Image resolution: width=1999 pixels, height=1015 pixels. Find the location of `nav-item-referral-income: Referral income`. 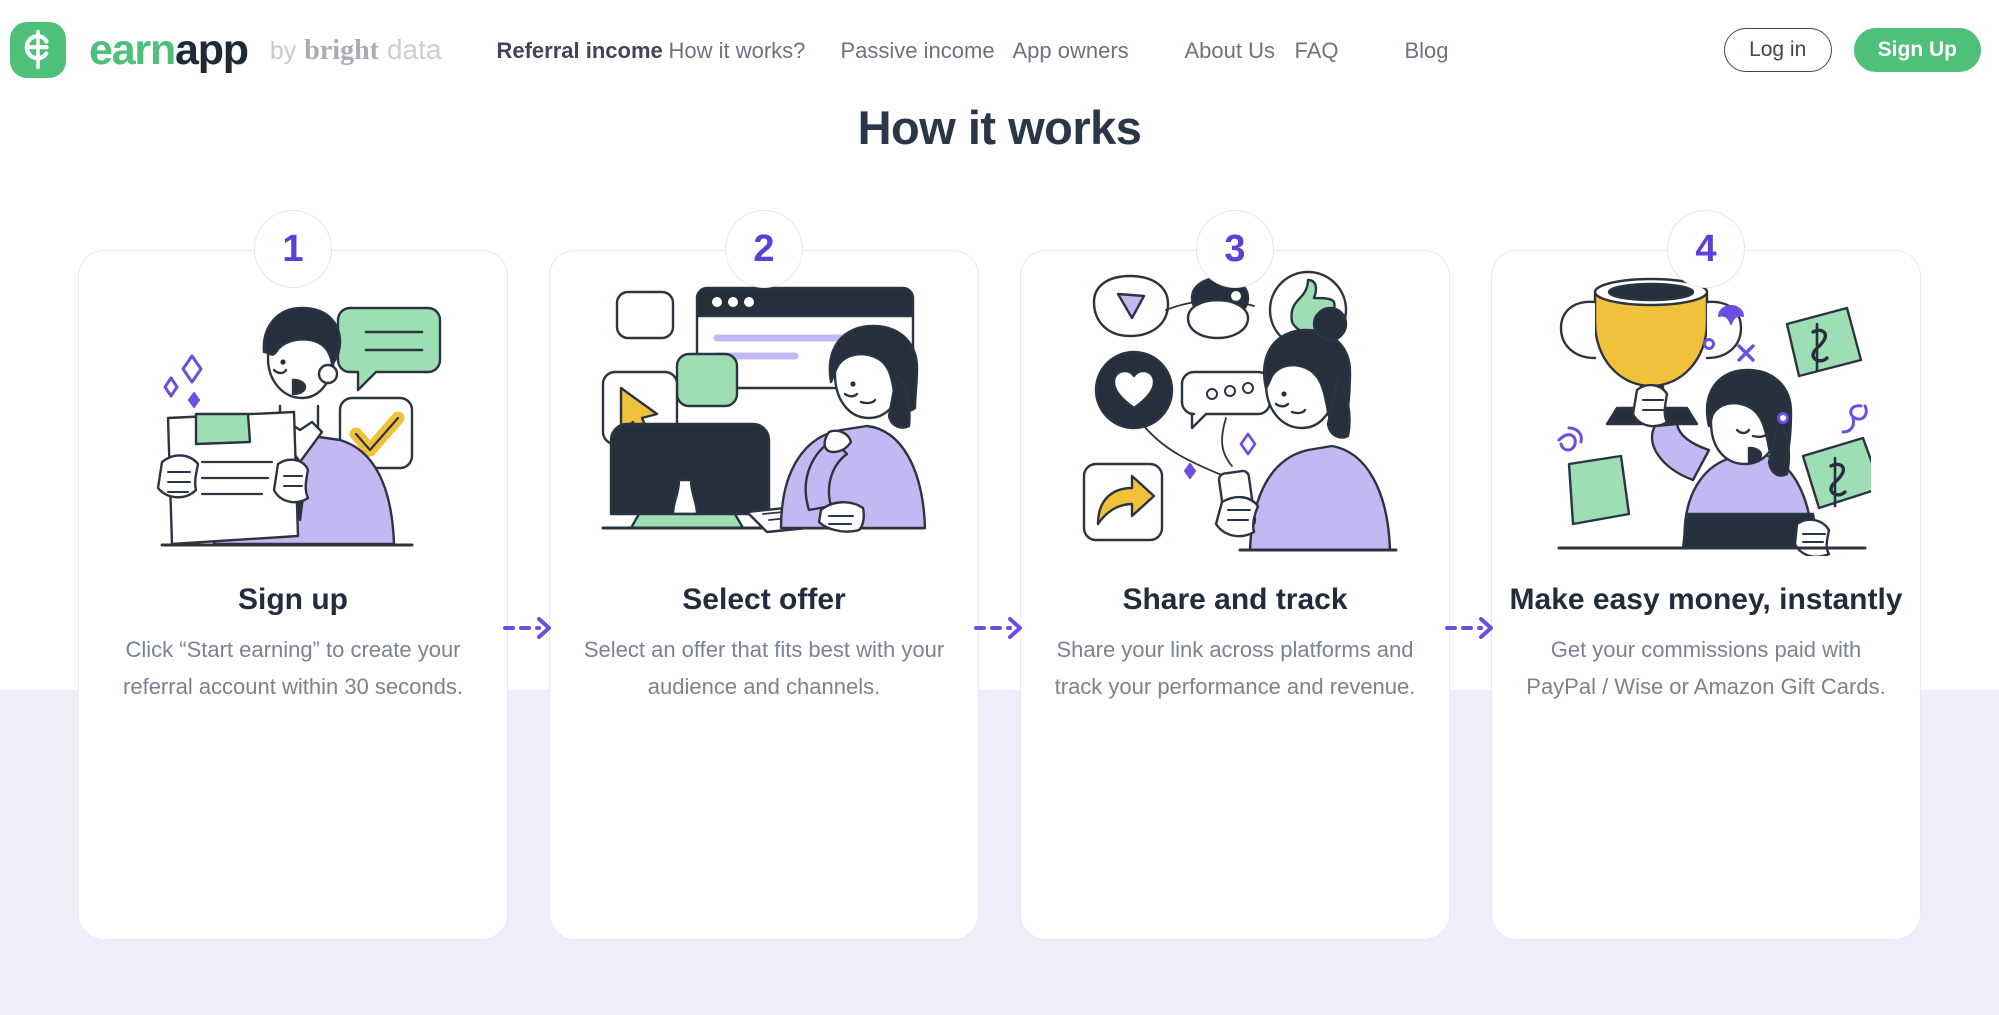

nav-item-referral-income: Referral income is located at coordinates (582, 50).